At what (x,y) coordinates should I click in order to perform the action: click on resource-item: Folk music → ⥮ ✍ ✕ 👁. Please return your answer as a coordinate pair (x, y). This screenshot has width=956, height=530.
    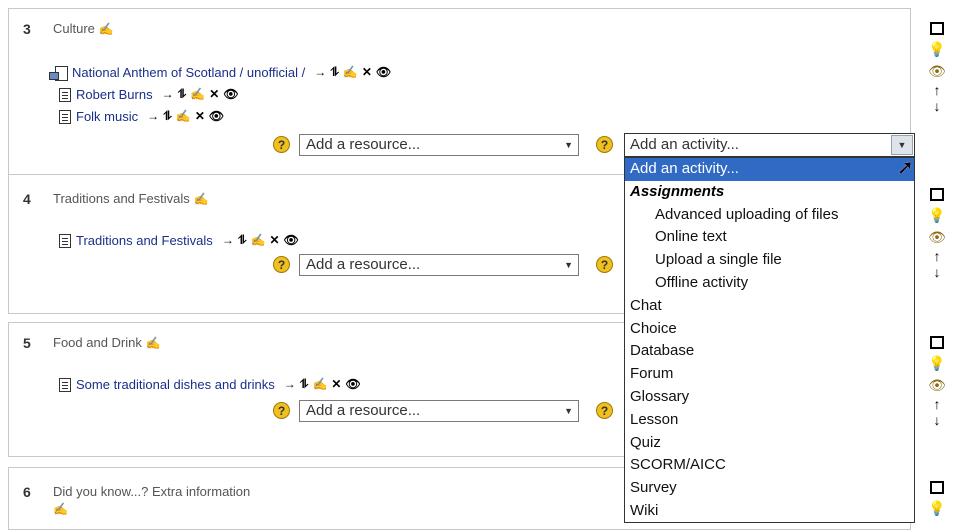
    Looking at the image, I should click on (141, 116).